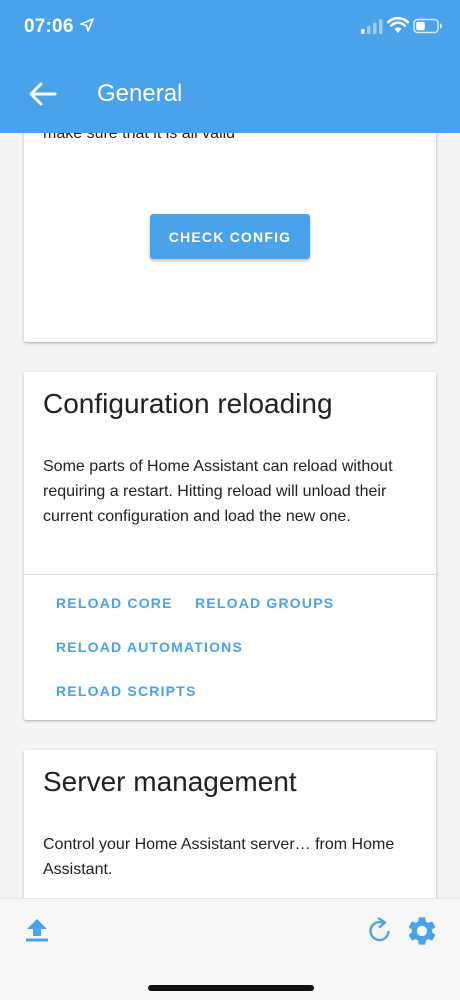 This screenshot has width=460, height=1000. Describe the element at coordinates (231, 988) in the screenshot. I see `home-indicator` at that location.